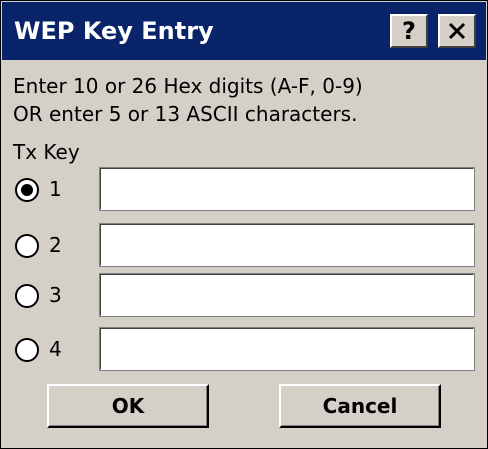 The height and width of the screenshot is (449, 488). I want to click on key-row-2: 2, so click(244, 245).